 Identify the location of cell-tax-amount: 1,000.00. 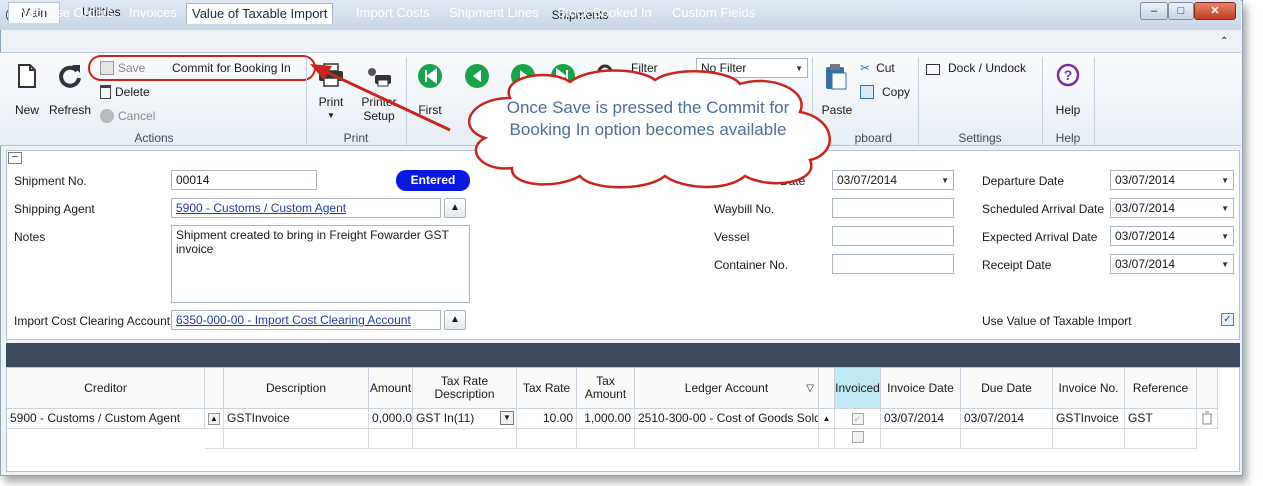
(606, 419).